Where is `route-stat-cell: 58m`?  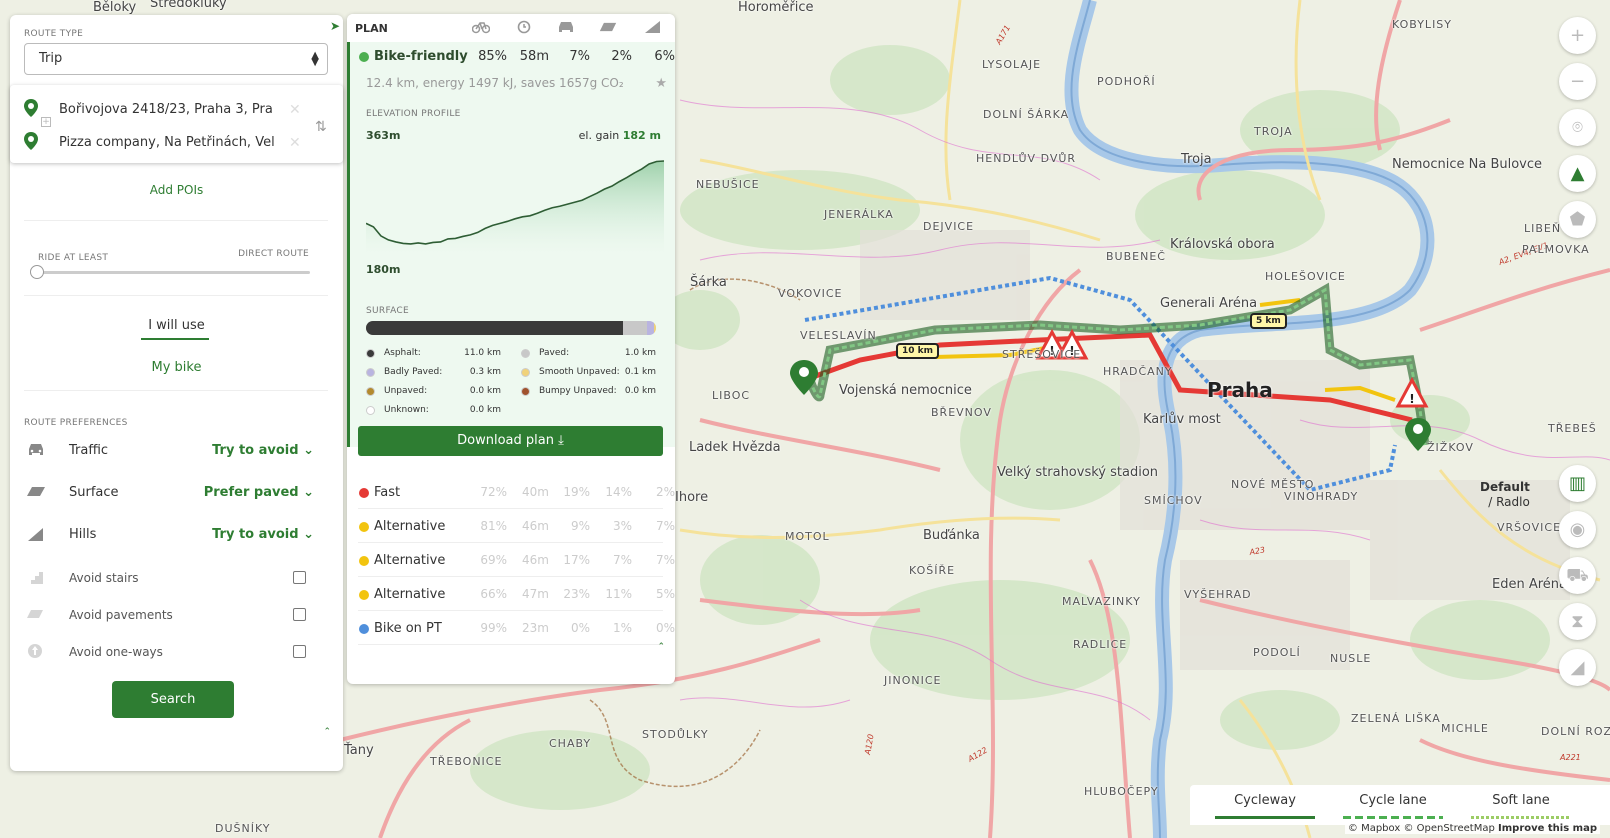
route-stat-cell: 58m is located at coordinates (534, 56).